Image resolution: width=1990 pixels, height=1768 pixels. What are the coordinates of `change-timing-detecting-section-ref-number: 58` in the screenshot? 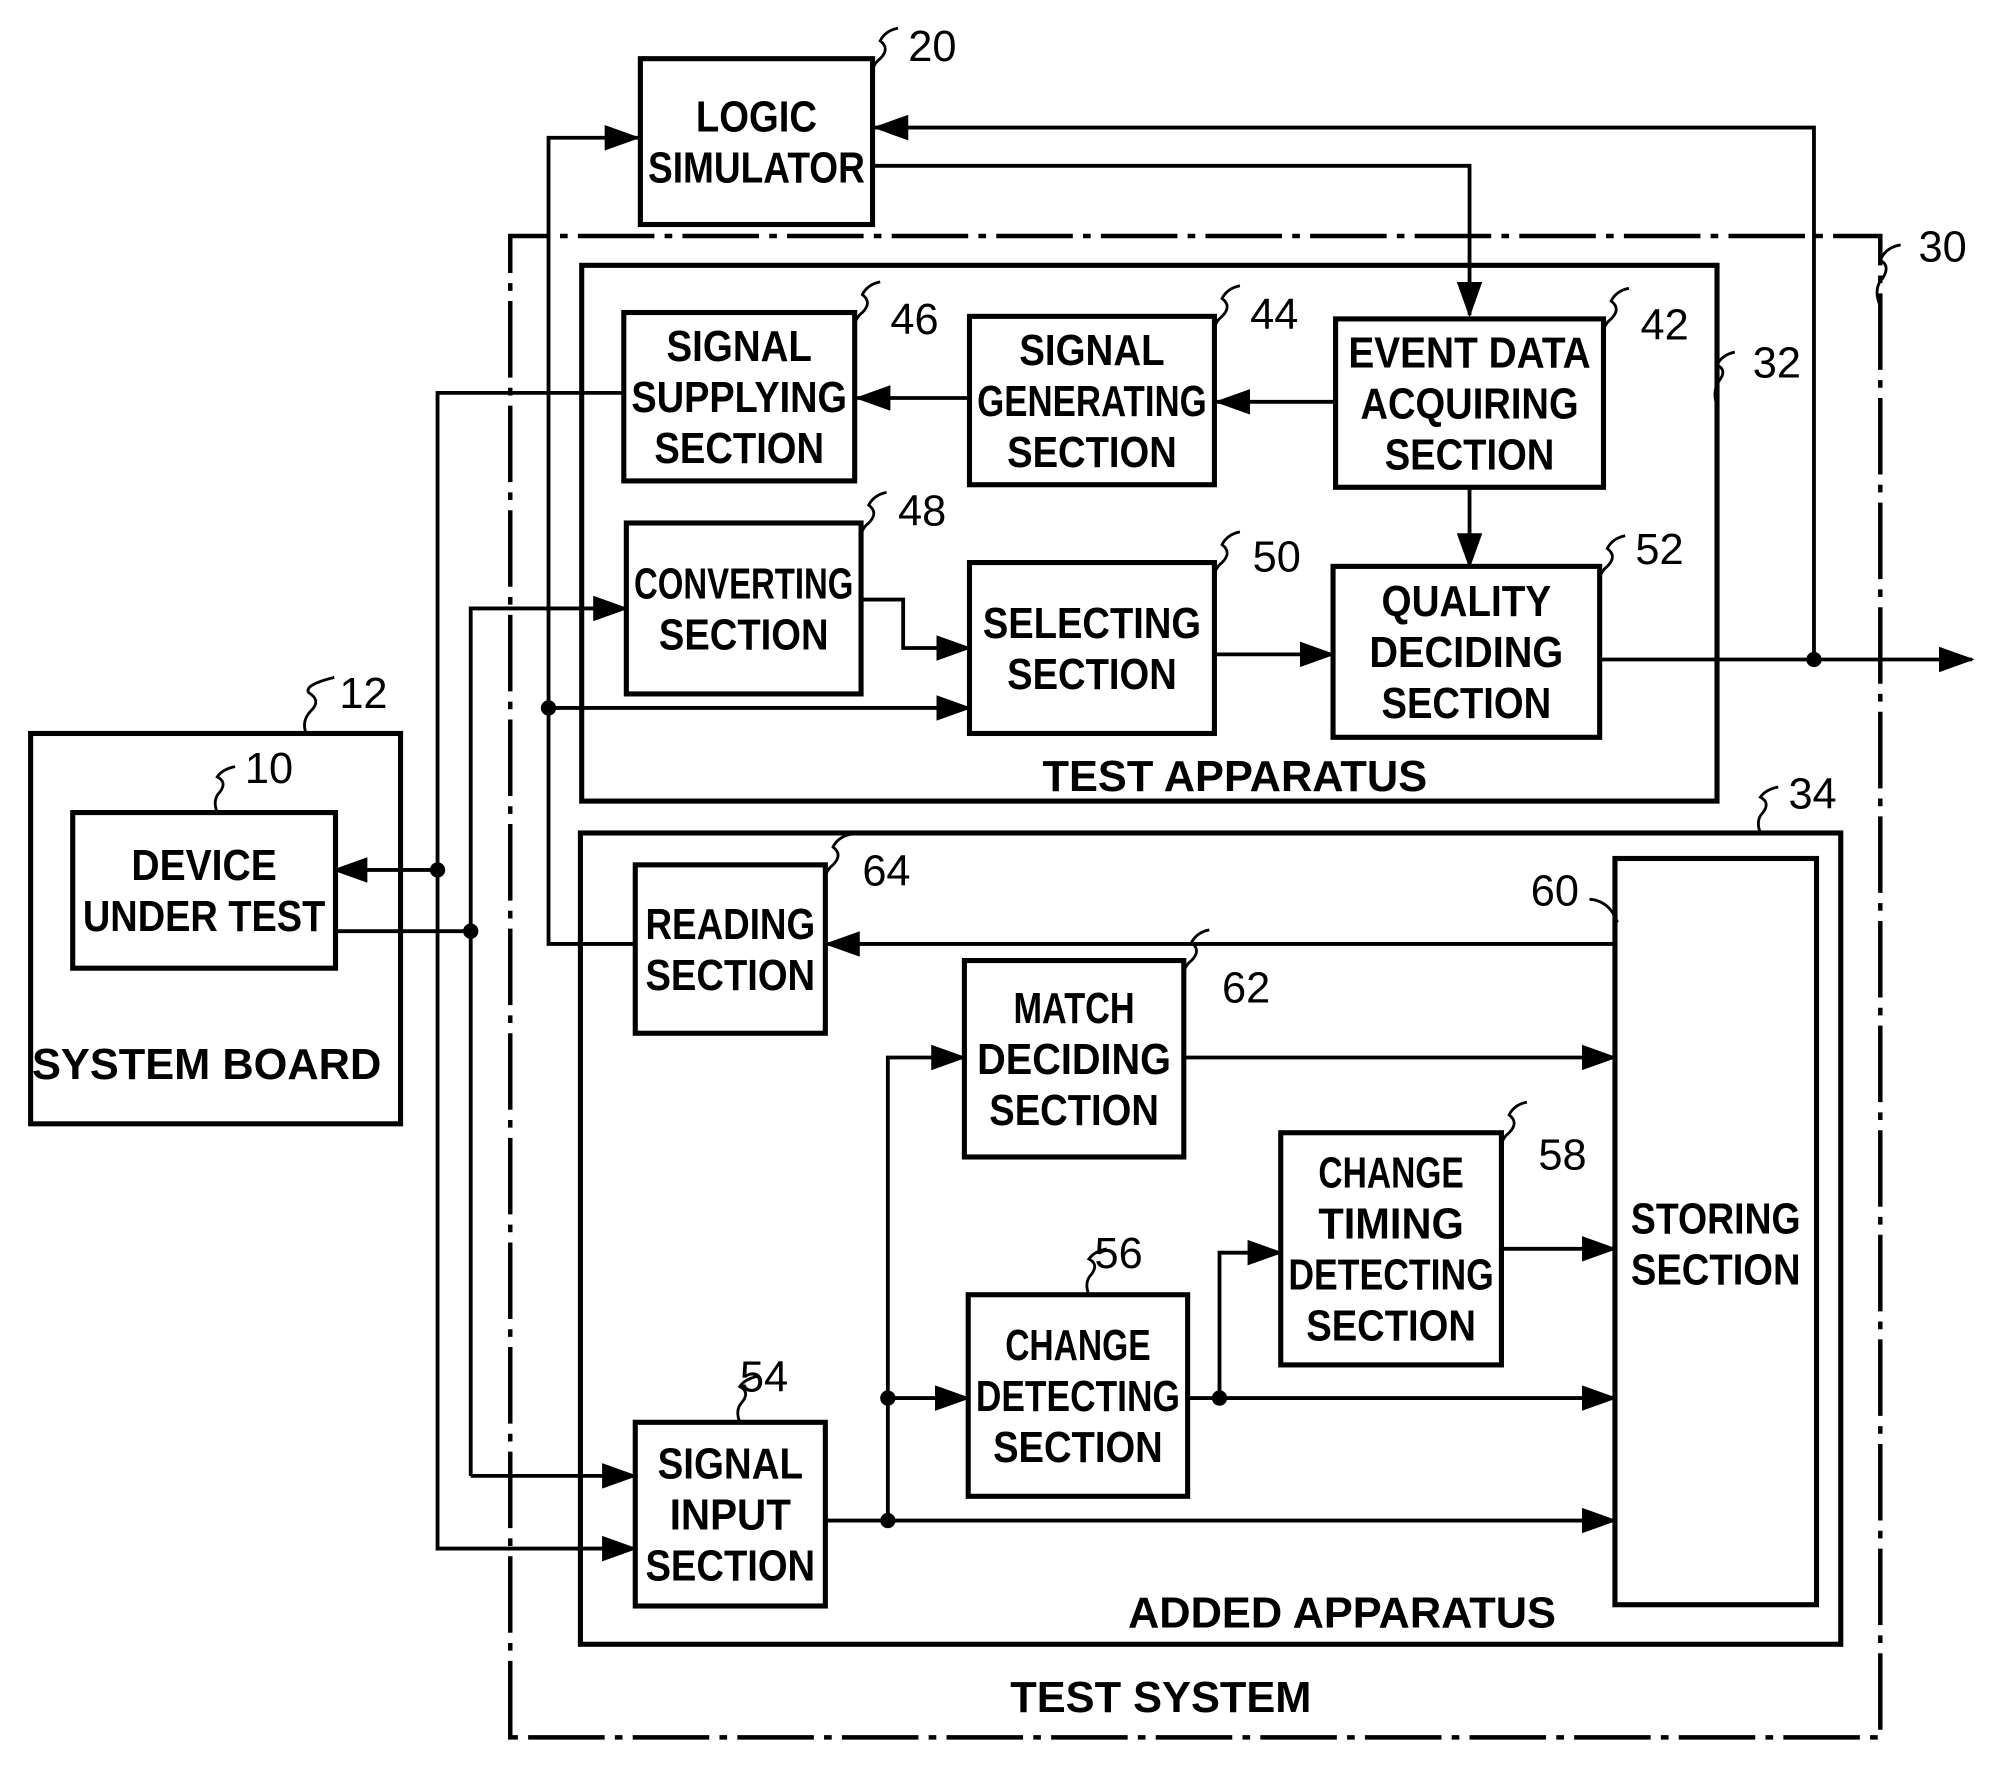 It's located at (1562, 1156).